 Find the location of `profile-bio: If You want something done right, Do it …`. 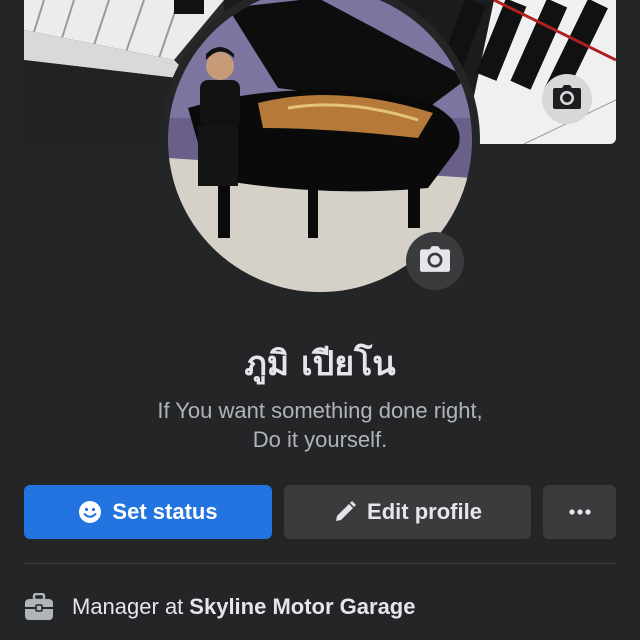

profile-bio: If You want something done right, Do it … is located at coordinates (320, 425).